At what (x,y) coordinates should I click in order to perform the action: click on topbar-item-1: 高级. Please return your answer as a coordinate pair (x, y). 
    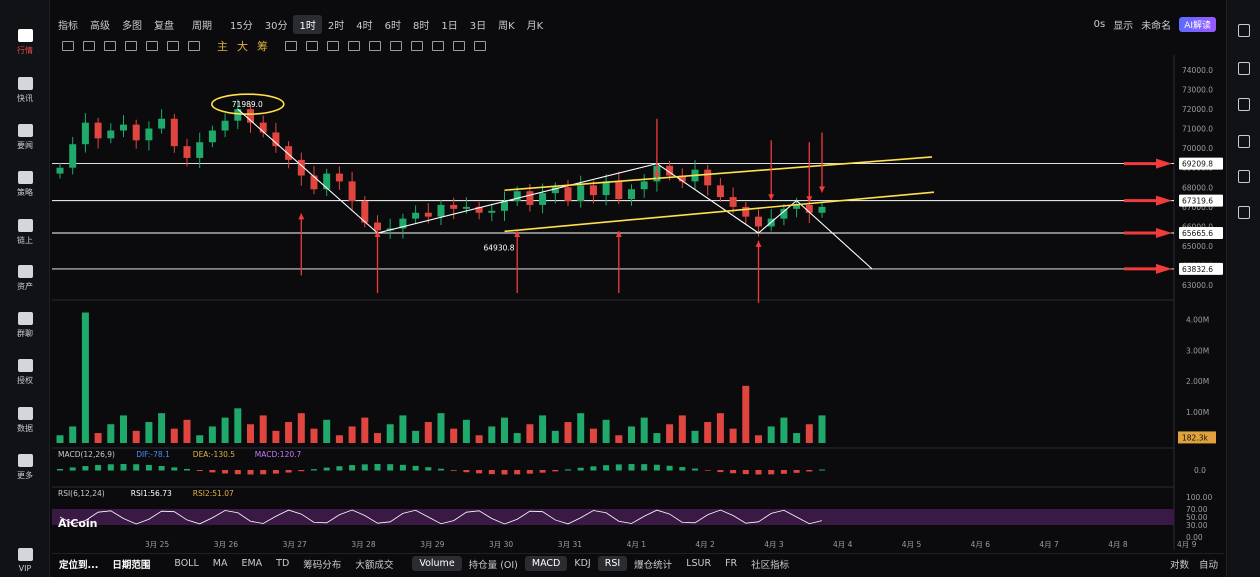
    Looking at the image, I should click on (100, 24).